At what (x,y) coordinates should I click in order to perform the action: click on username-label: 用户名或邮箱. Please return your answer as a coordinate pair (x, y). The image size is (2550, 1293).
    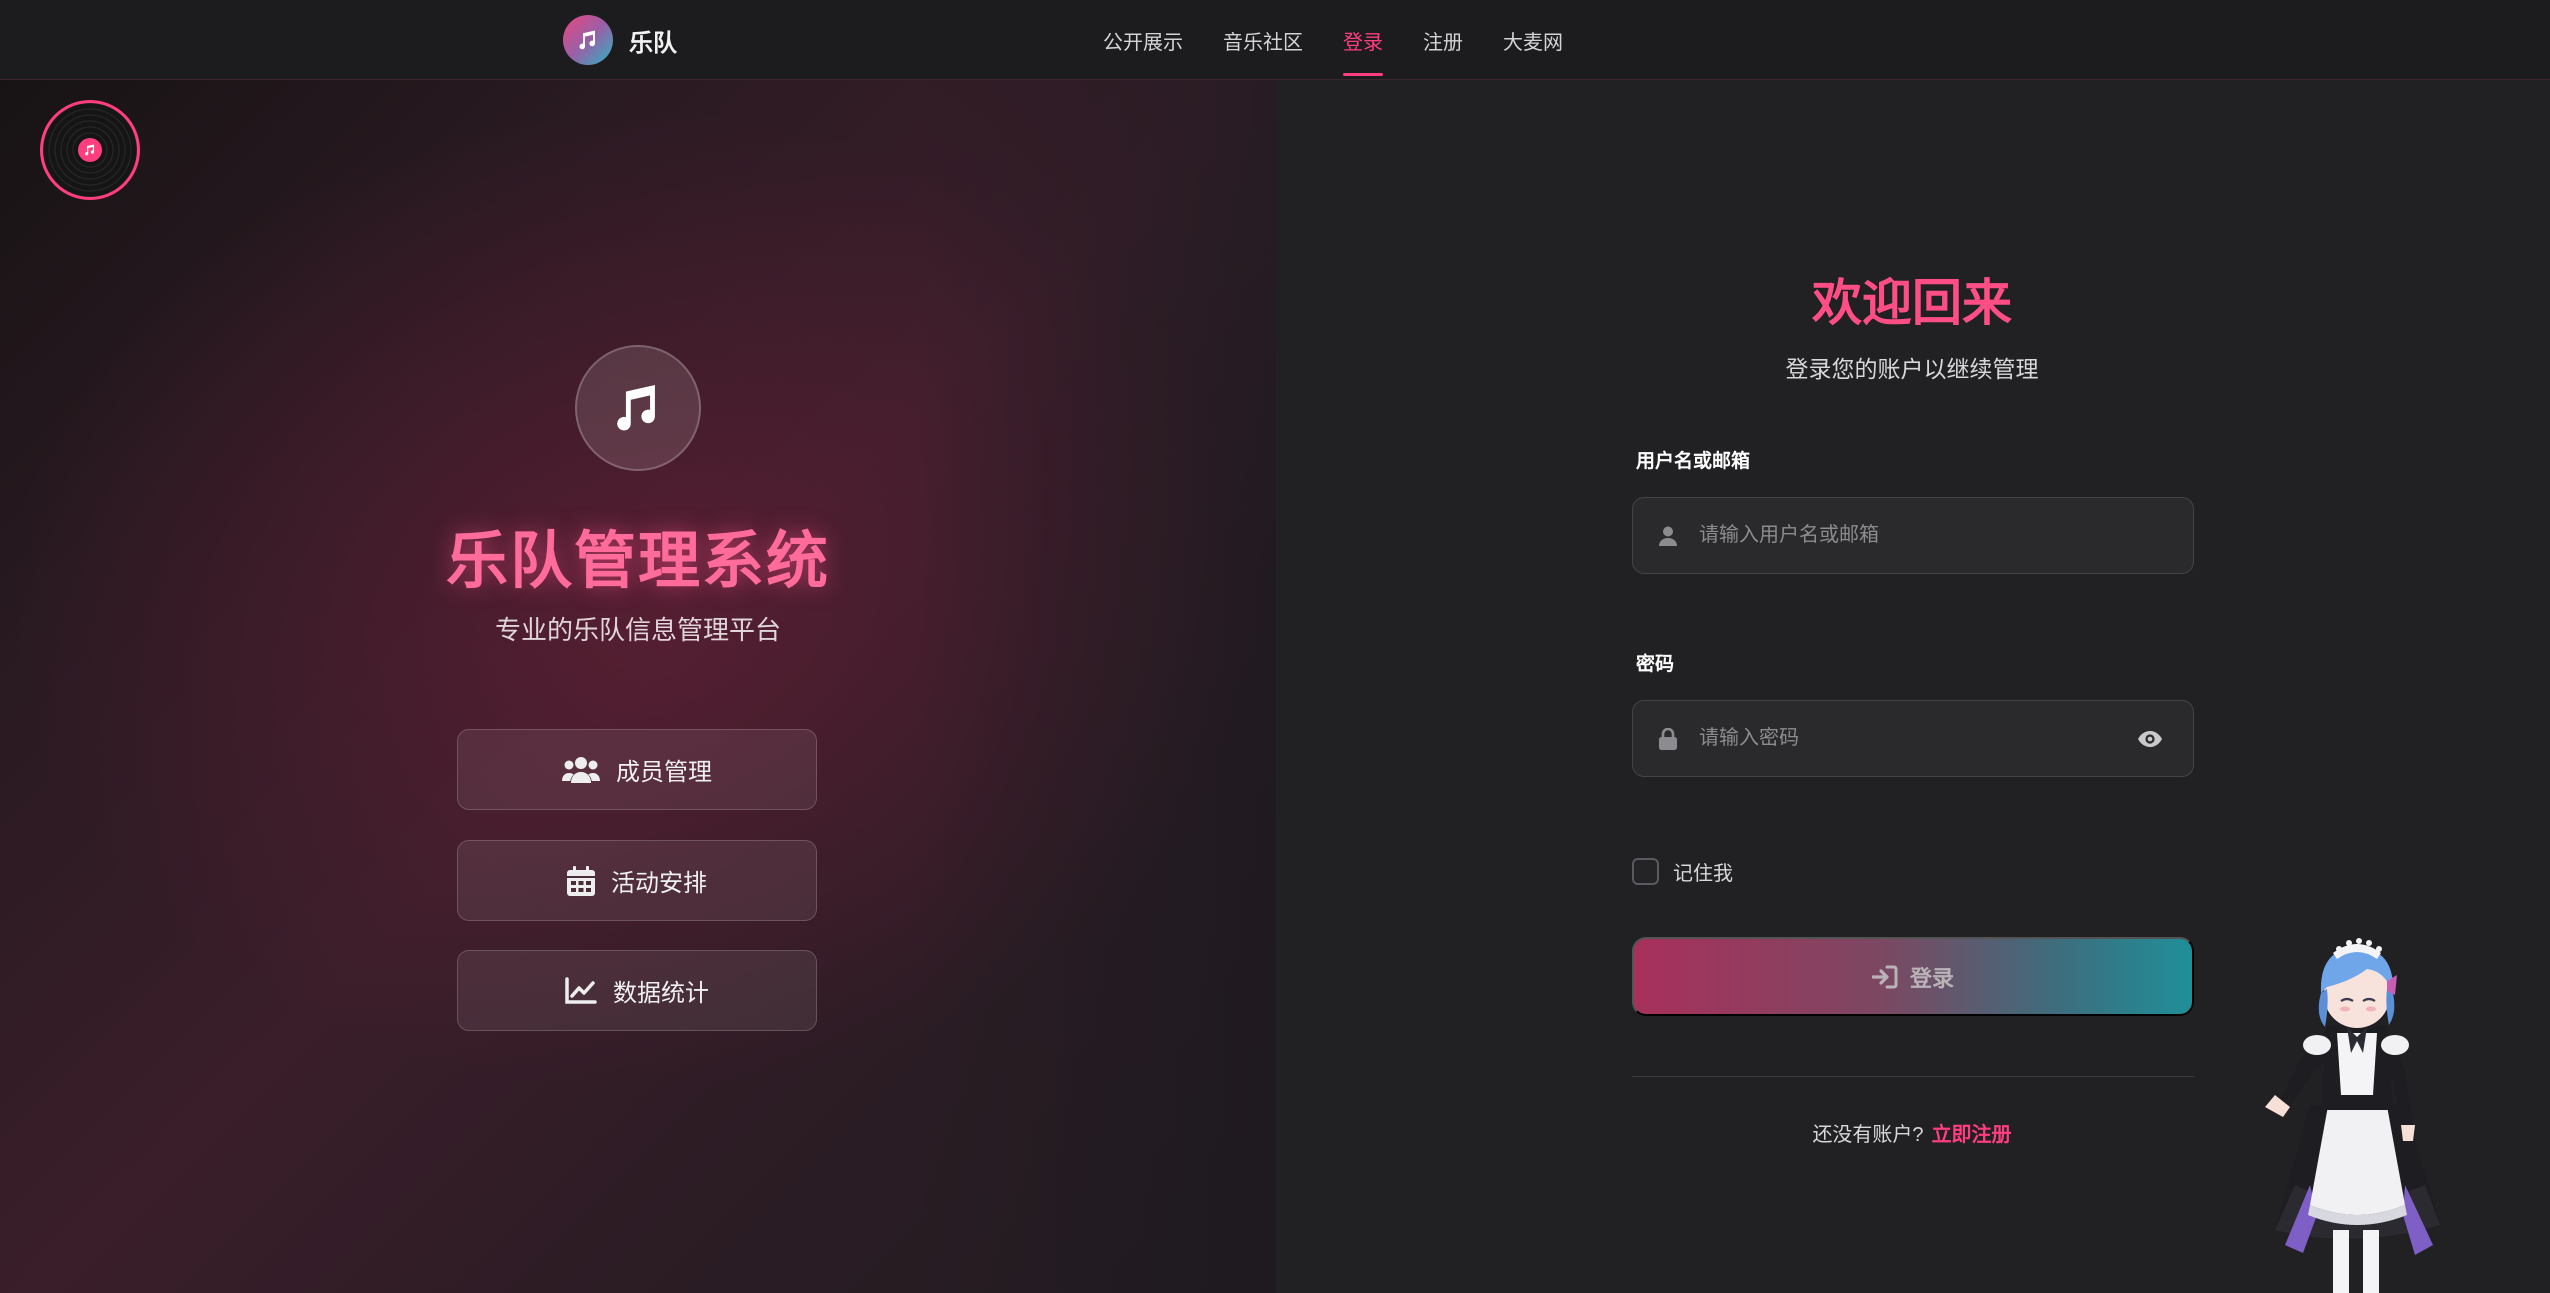
    Looking at the image, I should click on (1693, 461).